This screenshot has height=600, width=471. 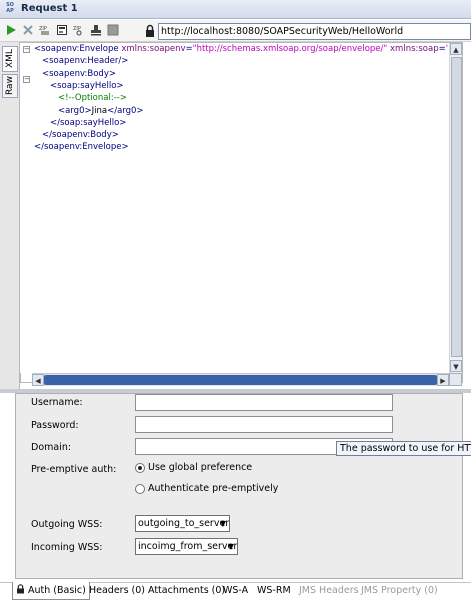 What do you see at coordinates (264, 402) in the screenshot?
I see `username-field` at bounding box center [264, 402].